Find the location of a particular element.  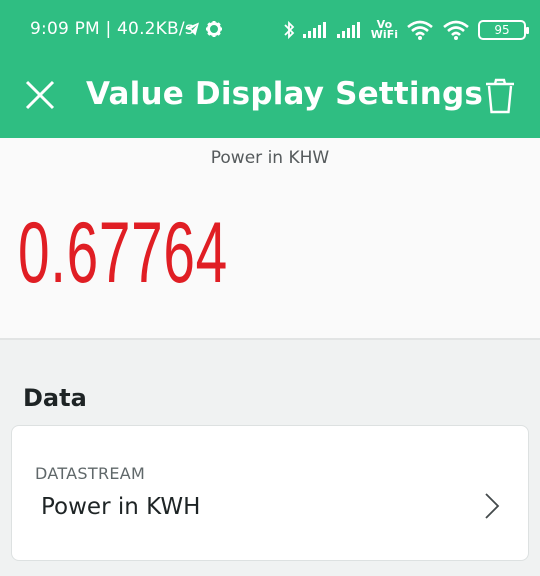

telegram-icon is located at coordinates (192, 31).